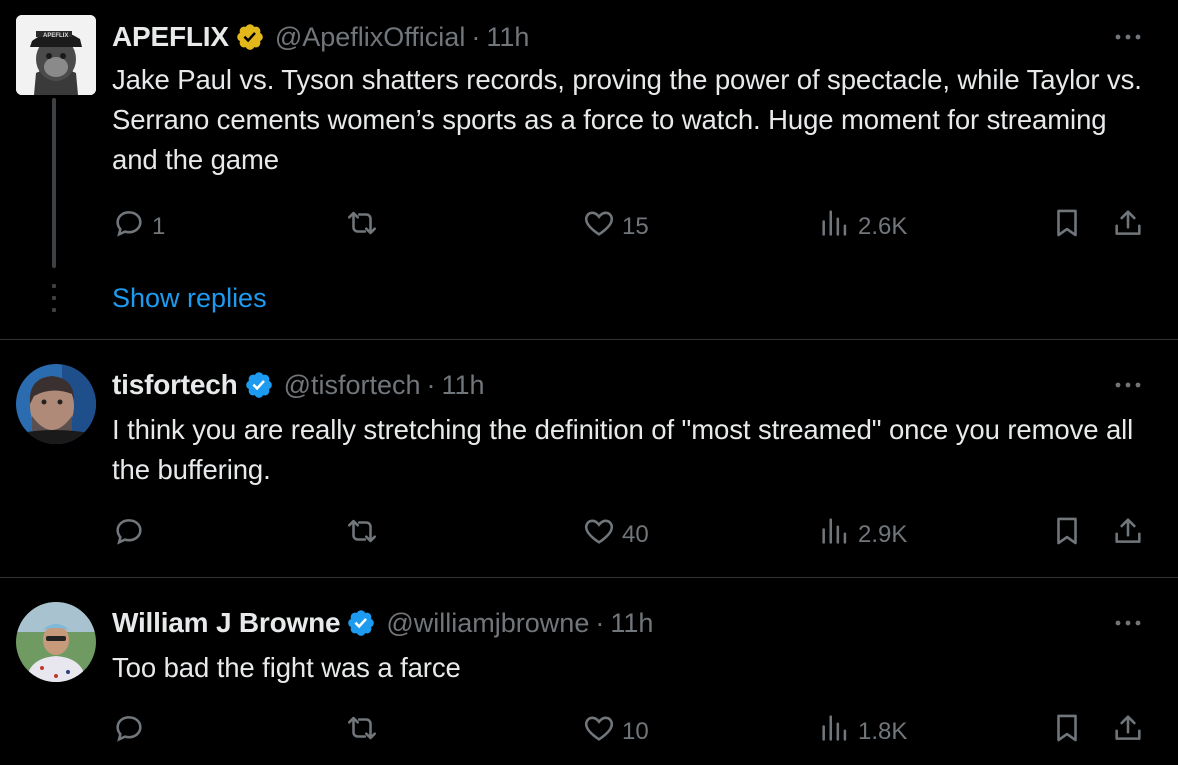 The image size is (1178, 765). Describe the element at coordinates (175, 385) in the screenshot. I see `author-name: tisfortech` at that location.